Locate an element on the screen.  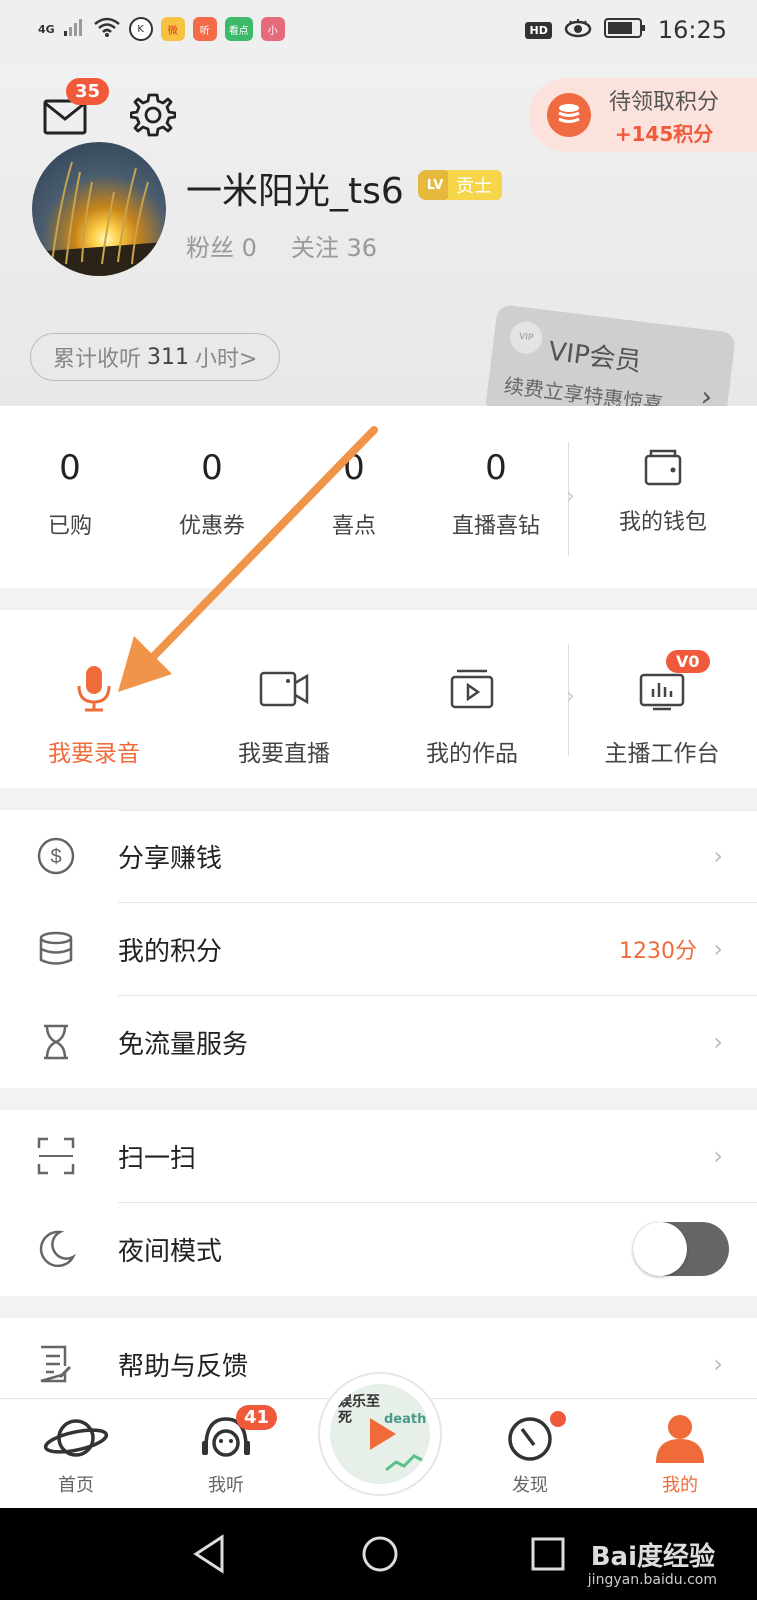
menu-label: 帮助与反馈 is located at coordinates (183, 1366).